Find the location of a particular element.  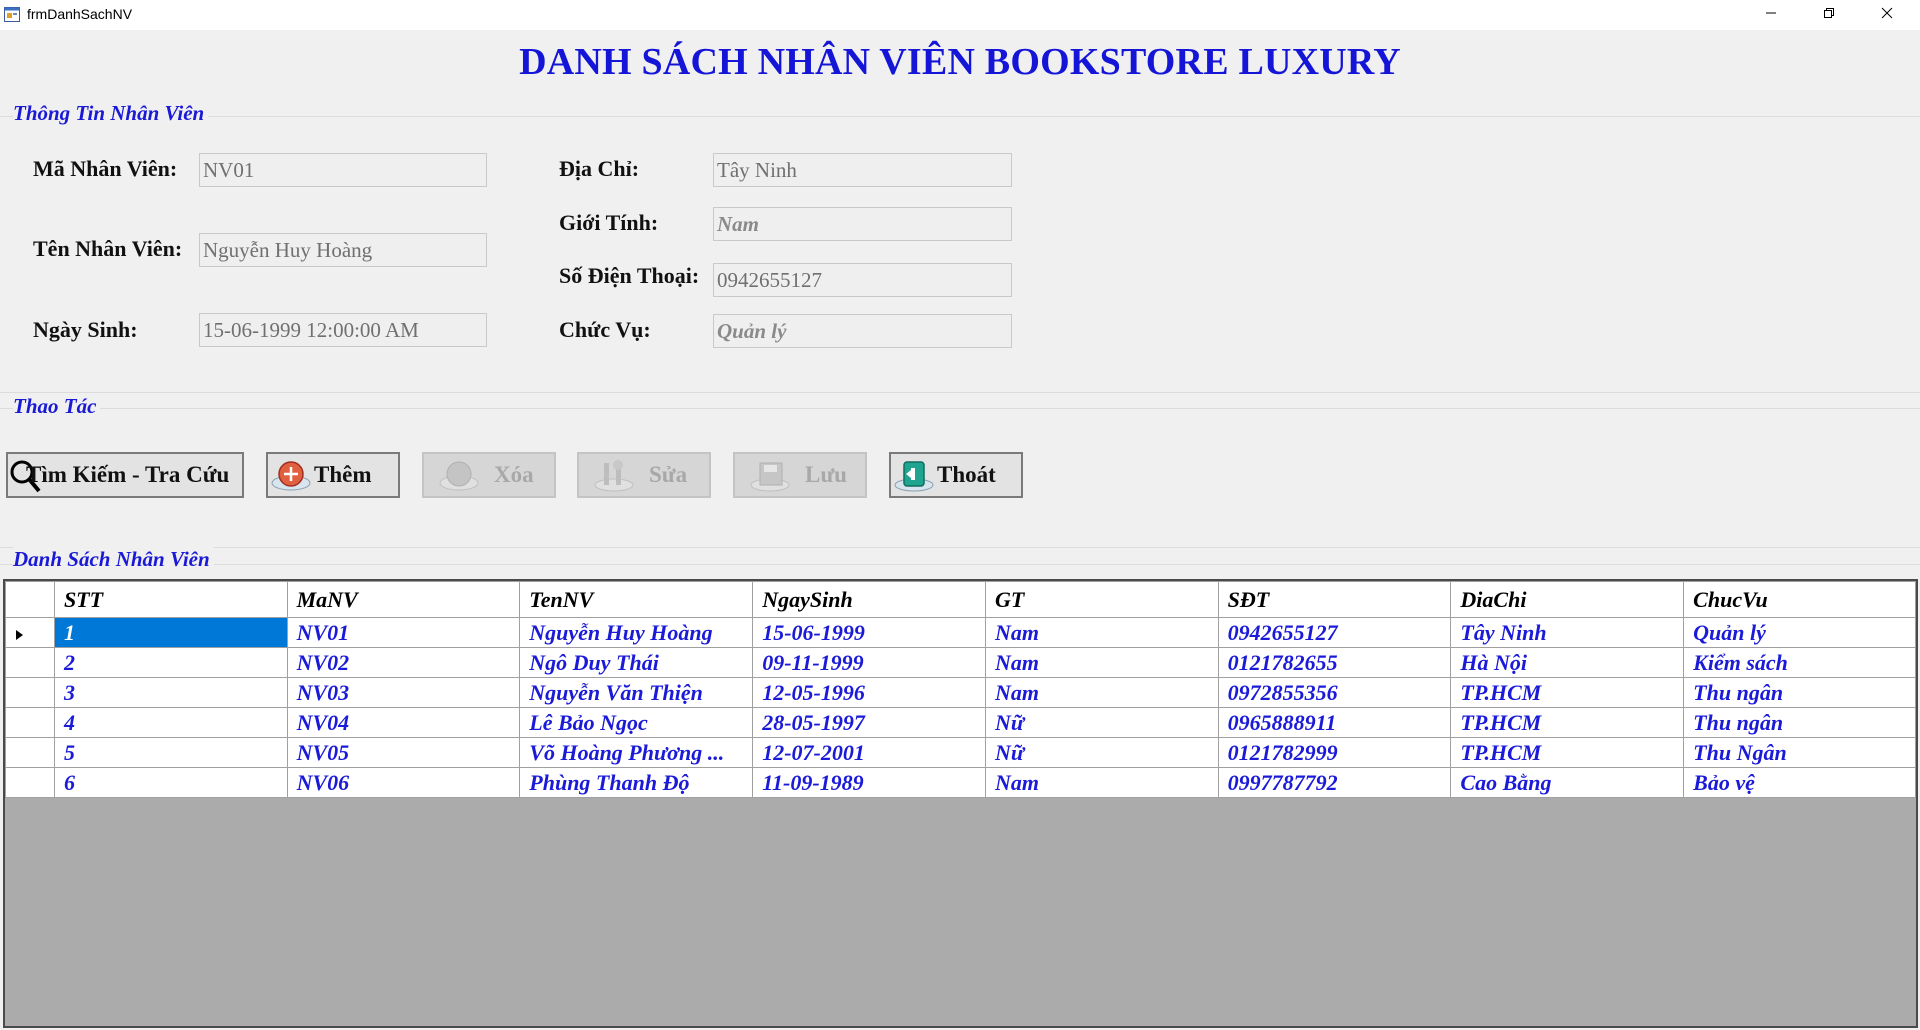

gender-select: Nam is located at coordinates (862, 224).